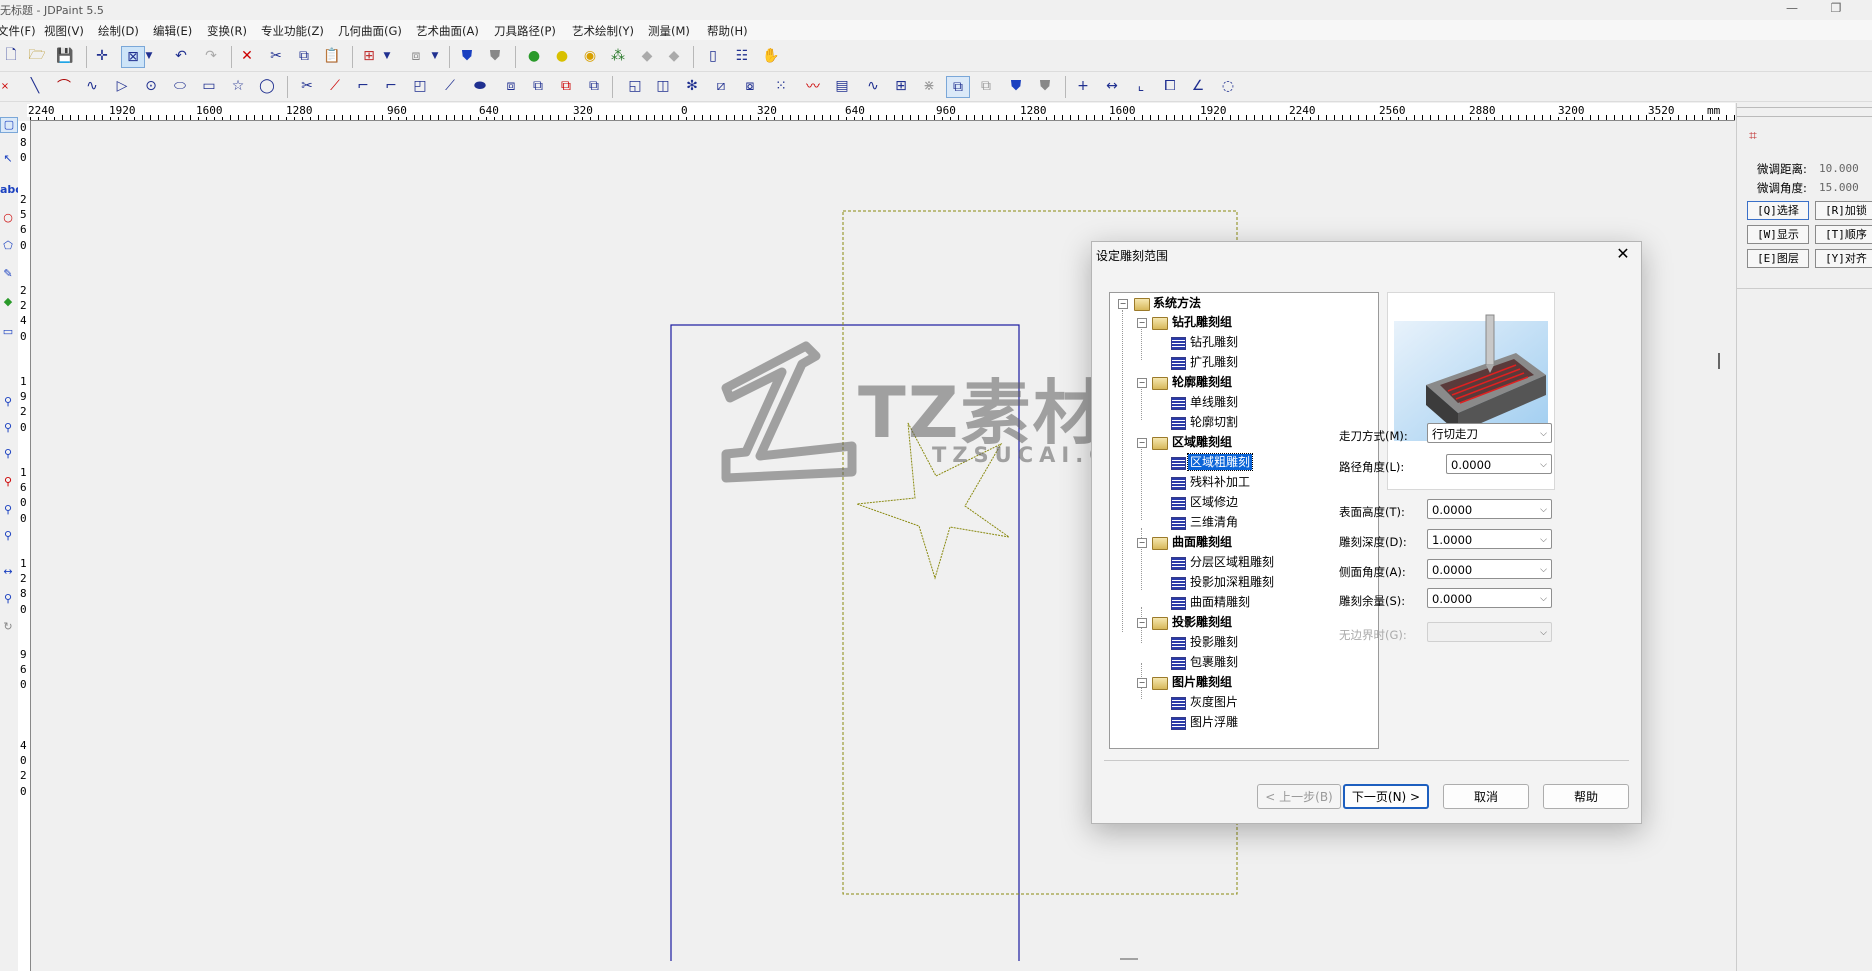 This screenshot has height=971, width=1872. I want to click on path-angle-input: 0.0000 ⌵, so click(1499, 464).